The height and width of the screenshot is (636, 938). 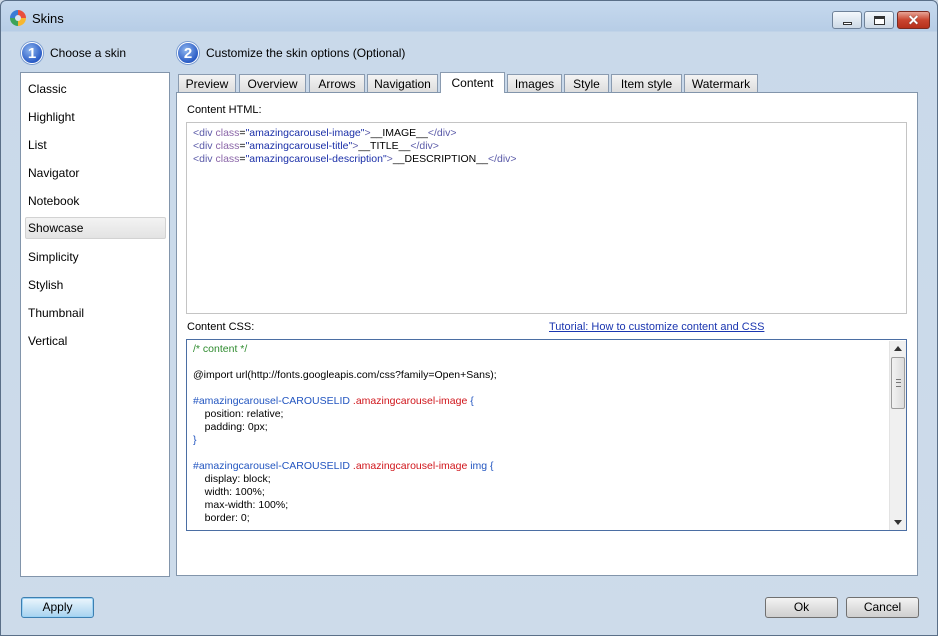 What do you see at coordinates (801, 607) in the screenshot?
I see `ok-button: Ok` at bounding box center [801, 607].